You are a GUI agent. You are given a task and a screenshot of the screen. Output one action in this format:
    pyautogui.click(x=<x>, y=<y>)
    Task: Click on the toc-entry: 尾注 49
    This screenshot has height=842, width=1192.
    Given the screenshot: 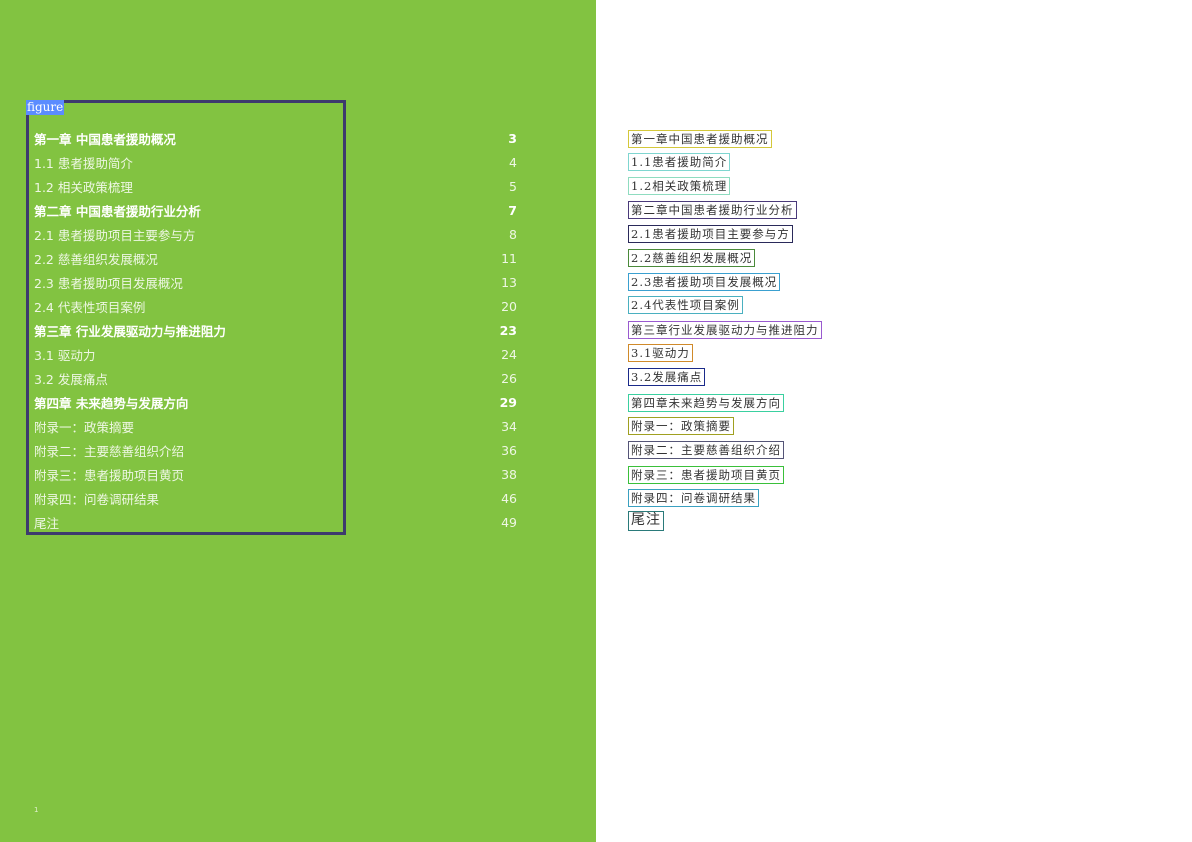 What is the action you would take?
    pyautogui.click(x=275, y=522)
    